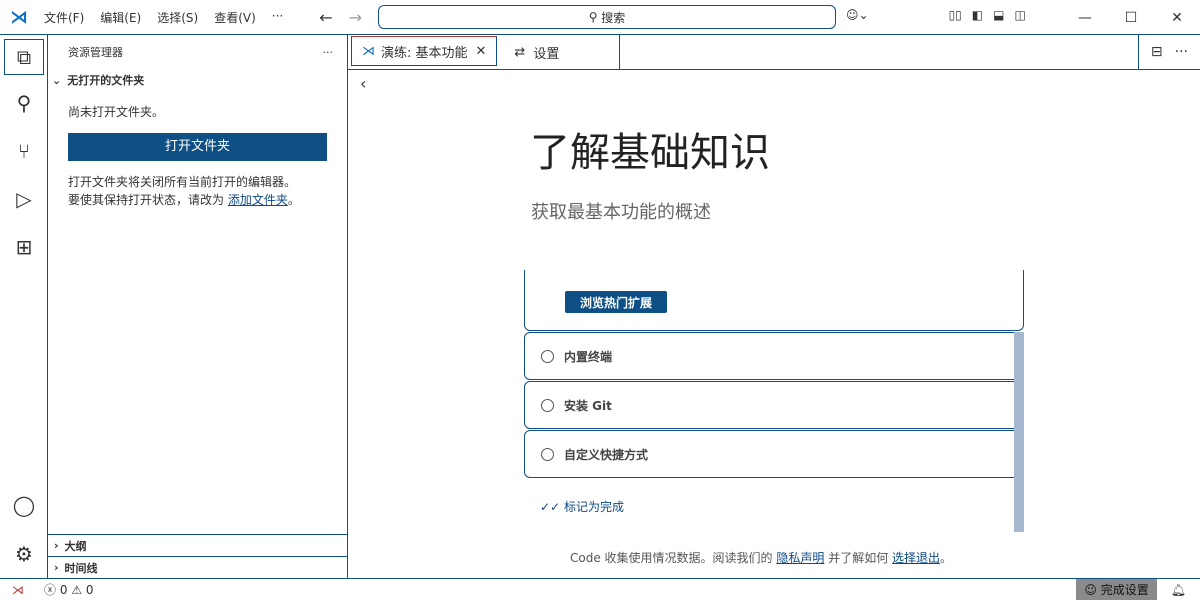 The image size is (1200, 600). What do you see at coordinates (595, 17) in the screenshot?
I see `search-icon: ⚲` at bounding box center [595, 17].